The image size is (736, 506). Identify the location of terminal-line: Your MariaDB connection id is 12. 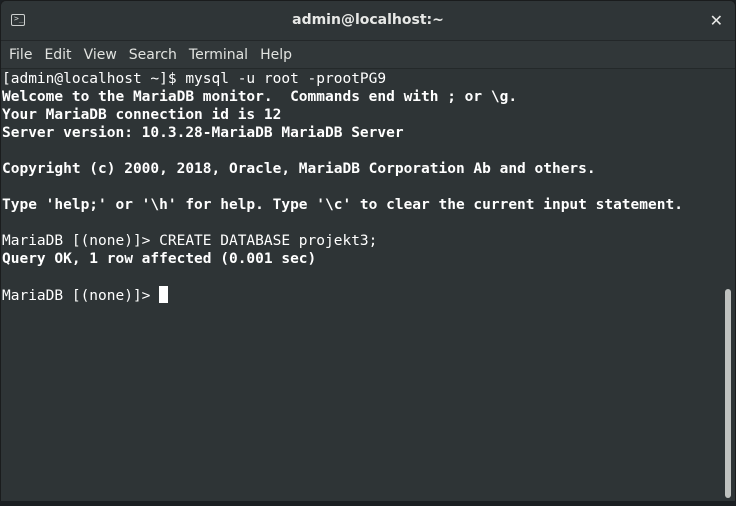
(142, 115).